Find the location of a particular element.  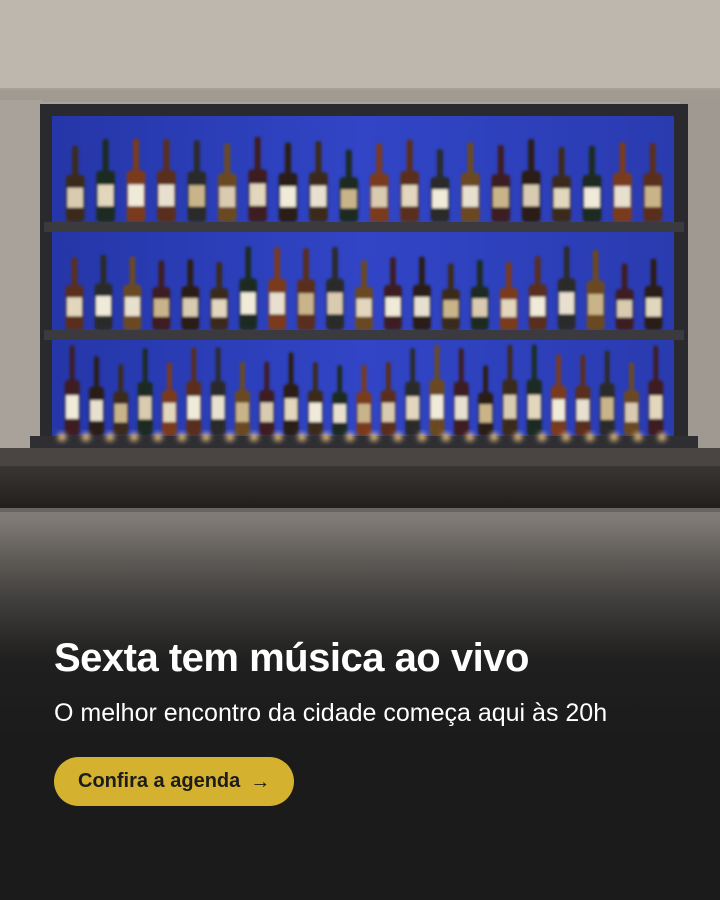

promo-headline: Sexta tem música ao vivo is located at coordinates (291, 658).